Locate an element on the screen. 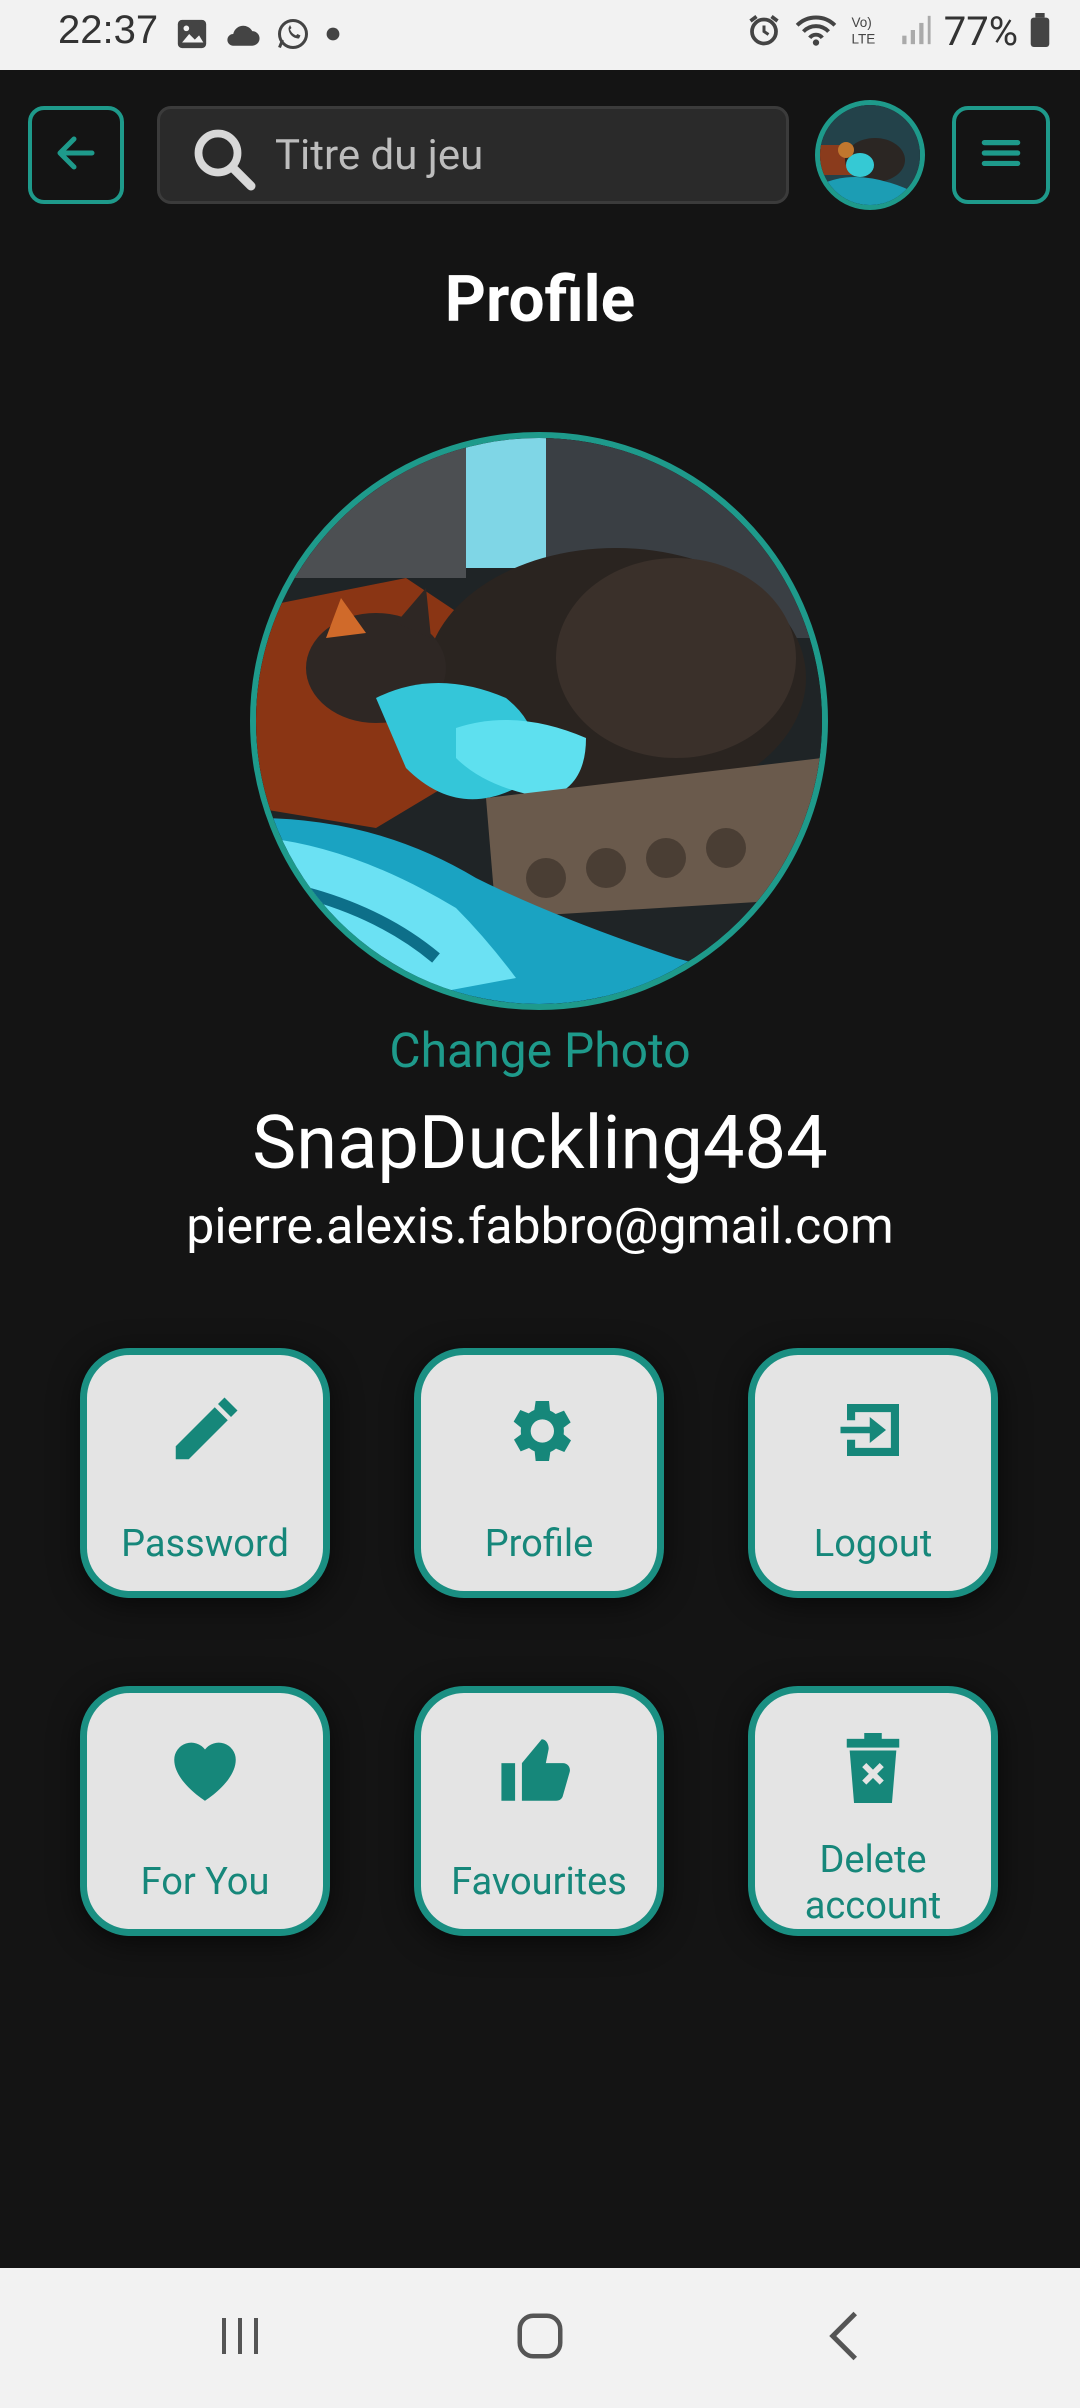 The image size is (1080, 2408). back-nav-icon is located at coordinates (844, 2338).